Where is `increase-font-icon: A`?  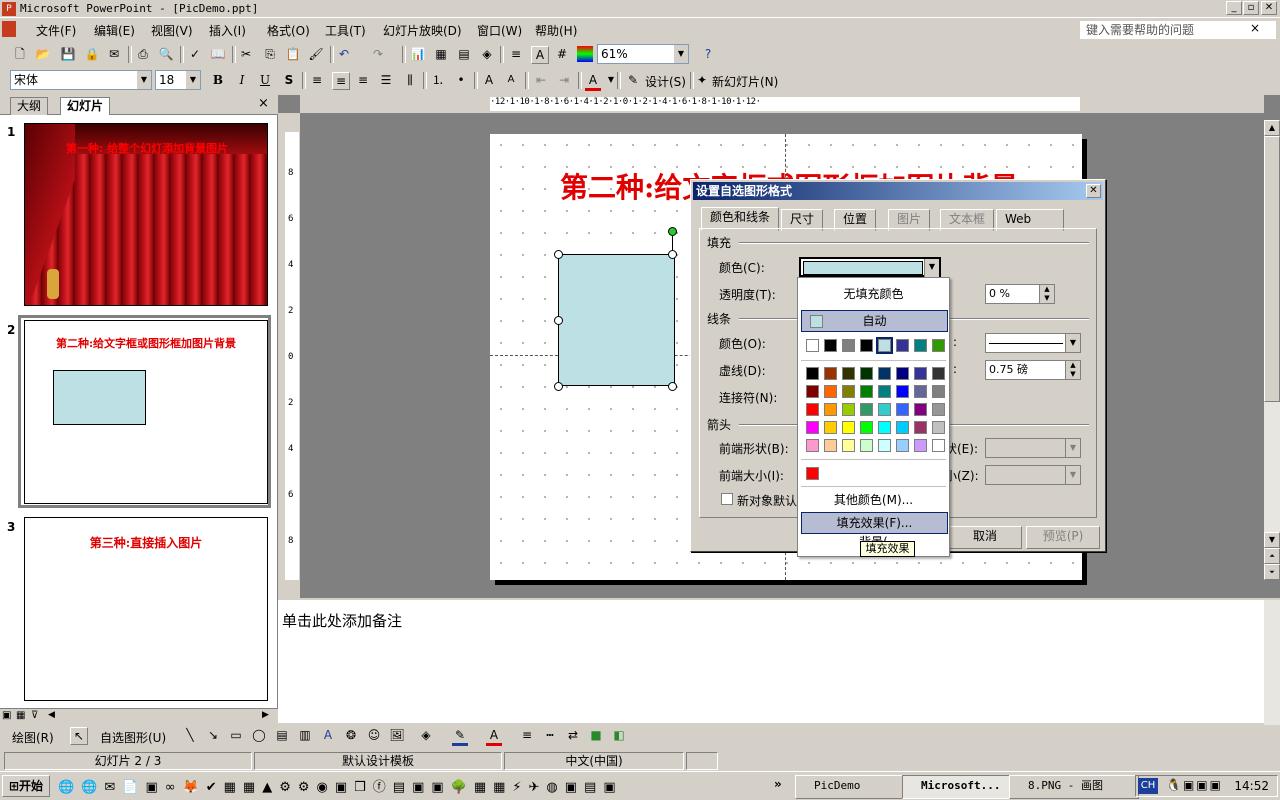
increase-font-icon: A is located at coordinates (489, 80).